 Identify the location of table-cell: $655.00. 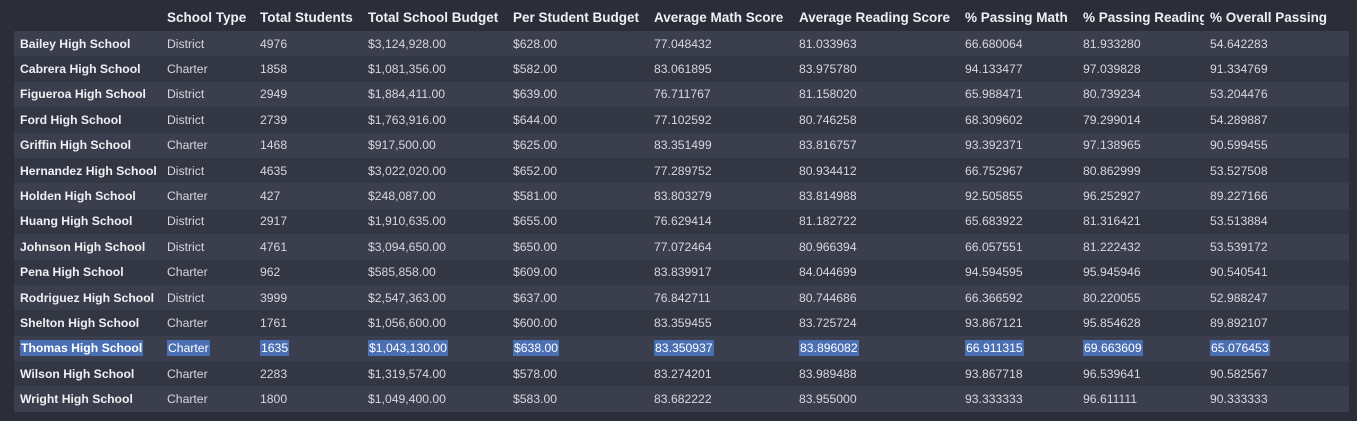
(577, 221).